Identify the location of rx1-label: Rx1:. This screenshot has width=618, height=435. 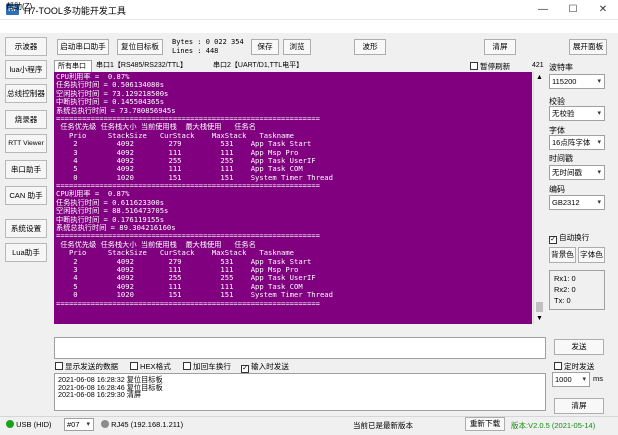
(562, 278).